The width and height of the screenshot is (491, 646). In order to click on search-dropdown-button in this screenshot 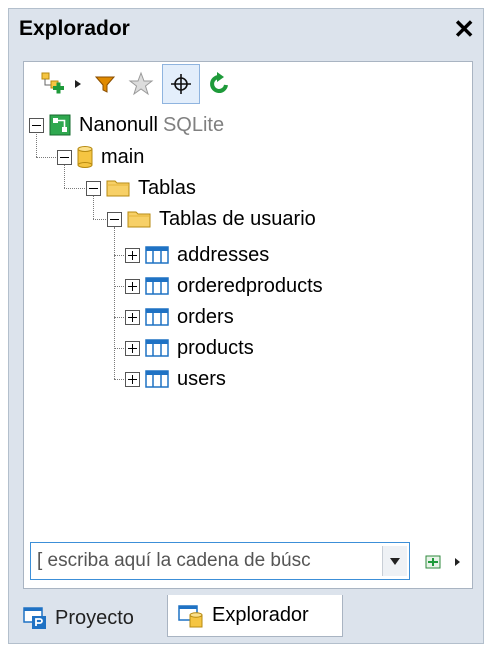, I will do `click(394, 561)`.